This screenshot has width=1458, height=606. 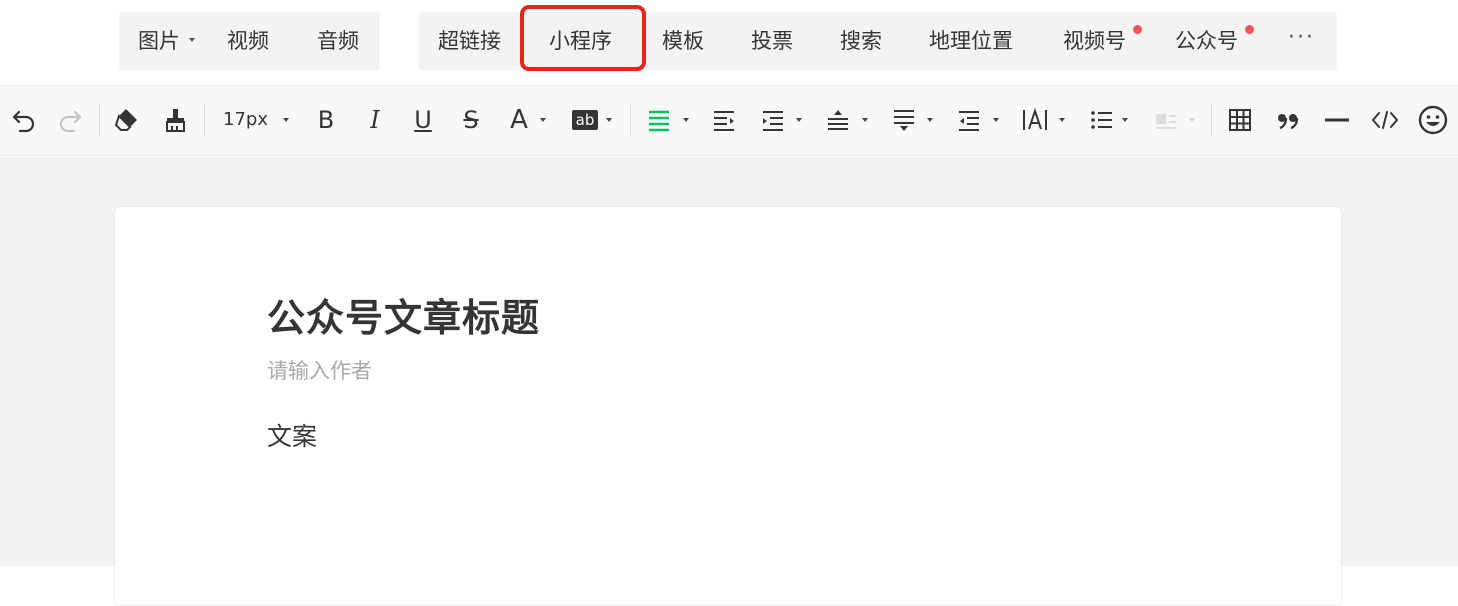 I want to click on strikethrough-button: S, so click(x=471, y=120).